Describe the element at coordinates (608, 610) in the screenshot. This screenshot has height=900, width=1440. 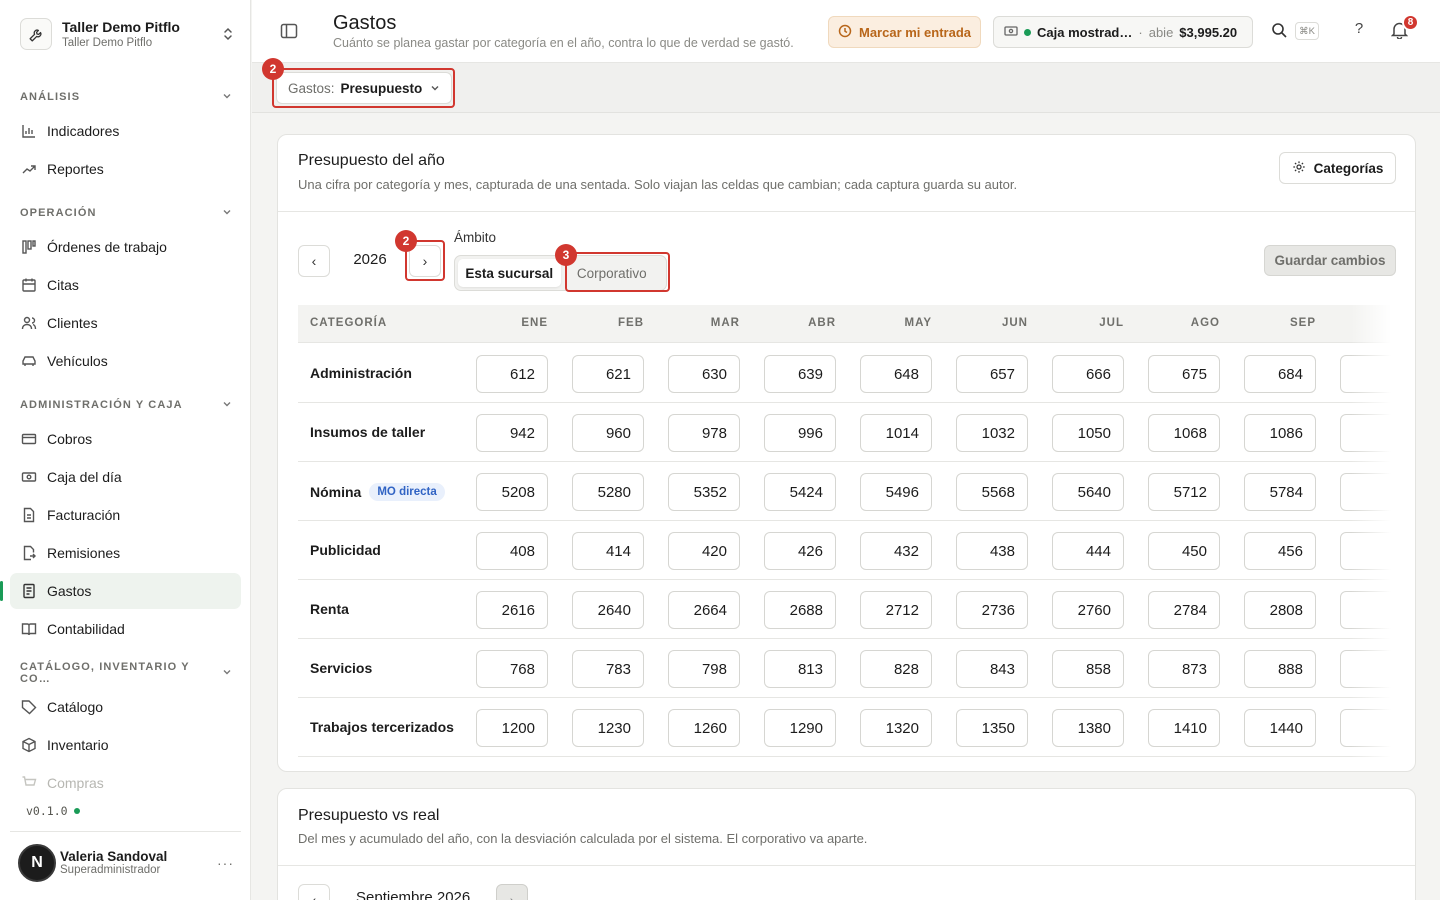
I see `budget-cell-input: 2640` at that location.